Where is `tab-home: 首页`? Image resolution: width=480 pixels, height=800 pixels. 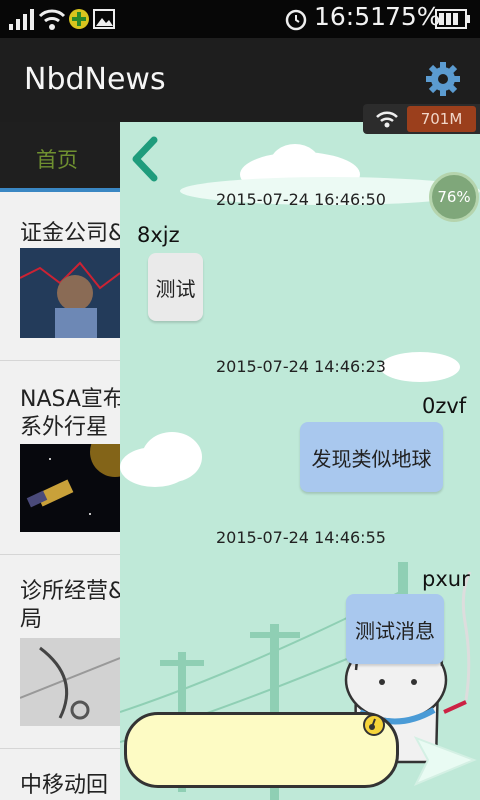
tab-home: 首页 is located at coordinates (57, 159).